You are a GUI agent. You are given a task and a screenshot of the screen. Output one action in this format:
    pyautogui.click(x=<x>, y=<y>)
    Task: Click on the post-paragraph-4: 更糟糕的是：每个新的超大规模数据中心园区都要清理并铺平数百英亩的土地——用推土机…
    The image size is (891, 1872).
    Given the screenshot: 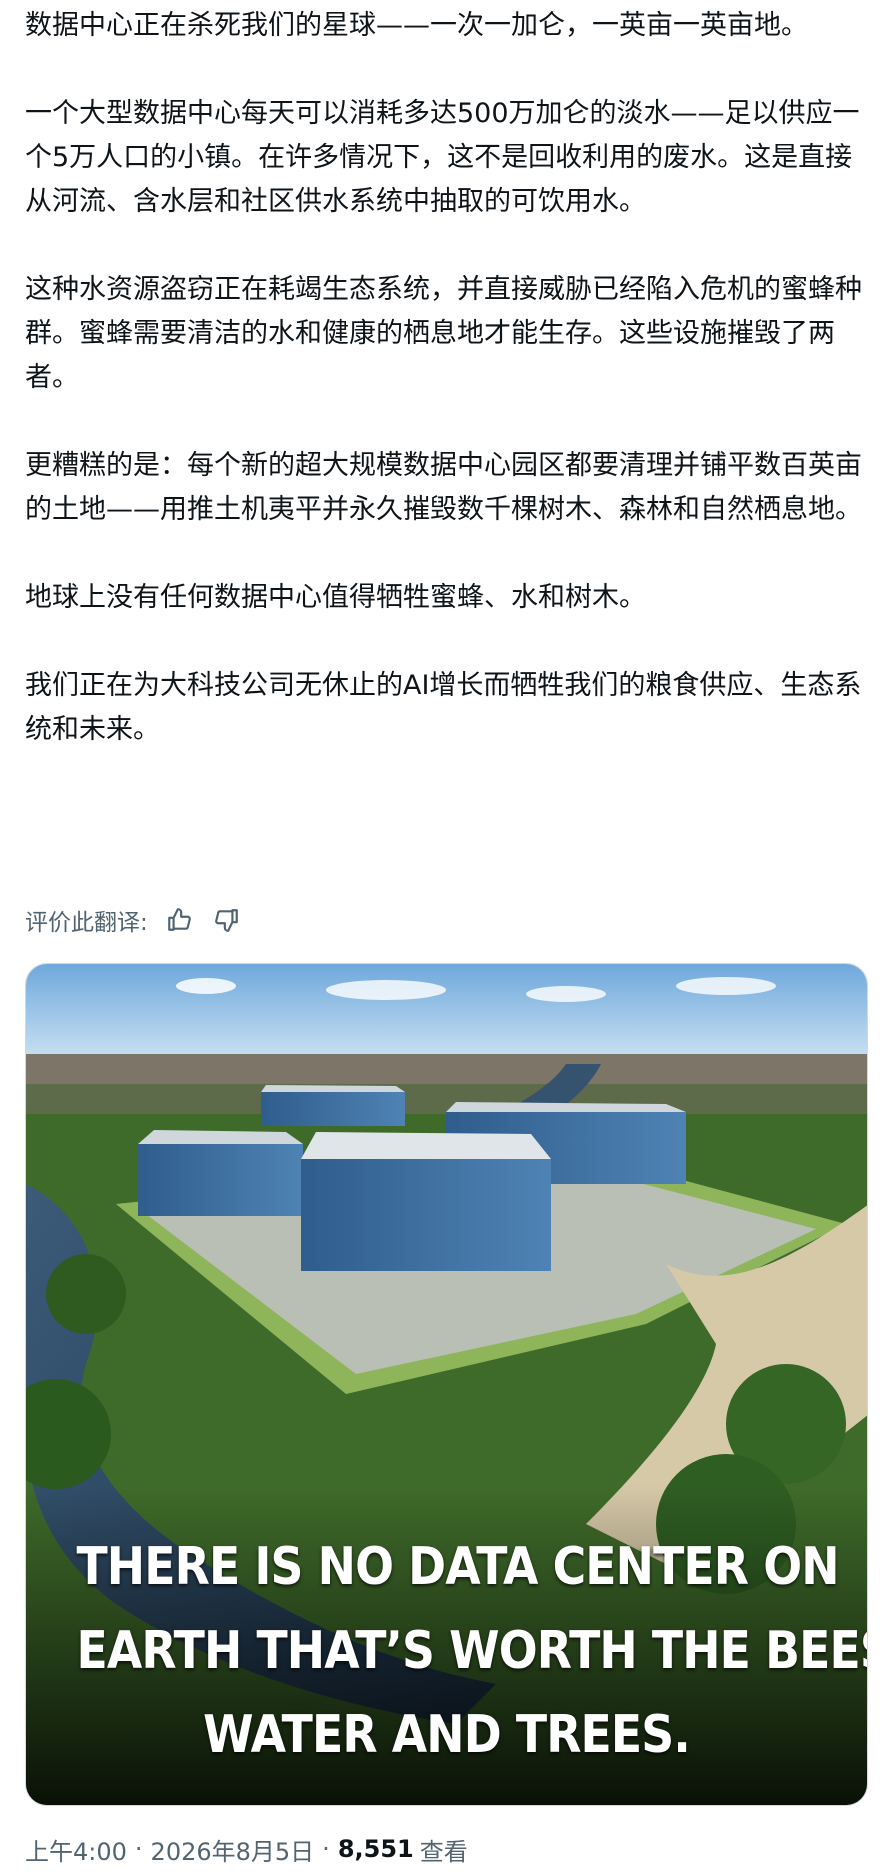 What is the action you would take?
    pyautogui.click(x=443, y=487)
    